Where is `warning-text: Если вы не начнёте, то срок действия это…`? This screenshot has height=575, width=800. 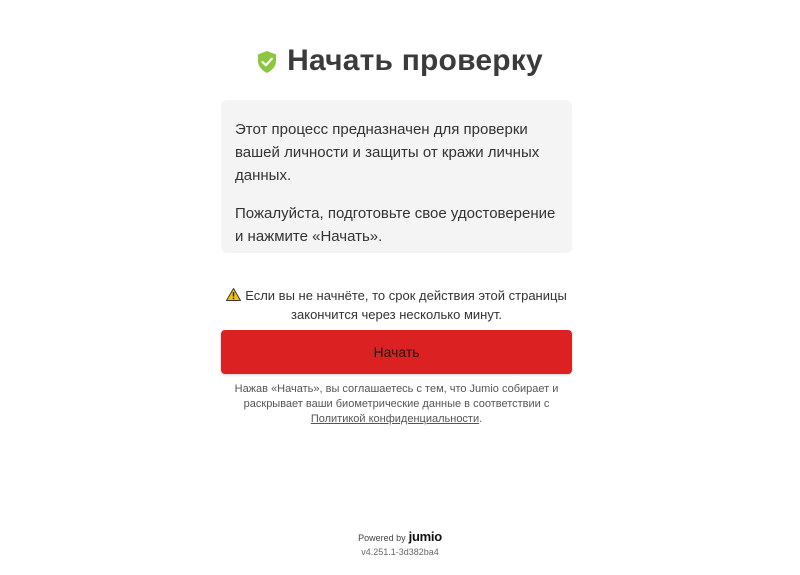
warning-text: Если вы не начнёте, то срок действия это… is located at coordinates (406, 305).